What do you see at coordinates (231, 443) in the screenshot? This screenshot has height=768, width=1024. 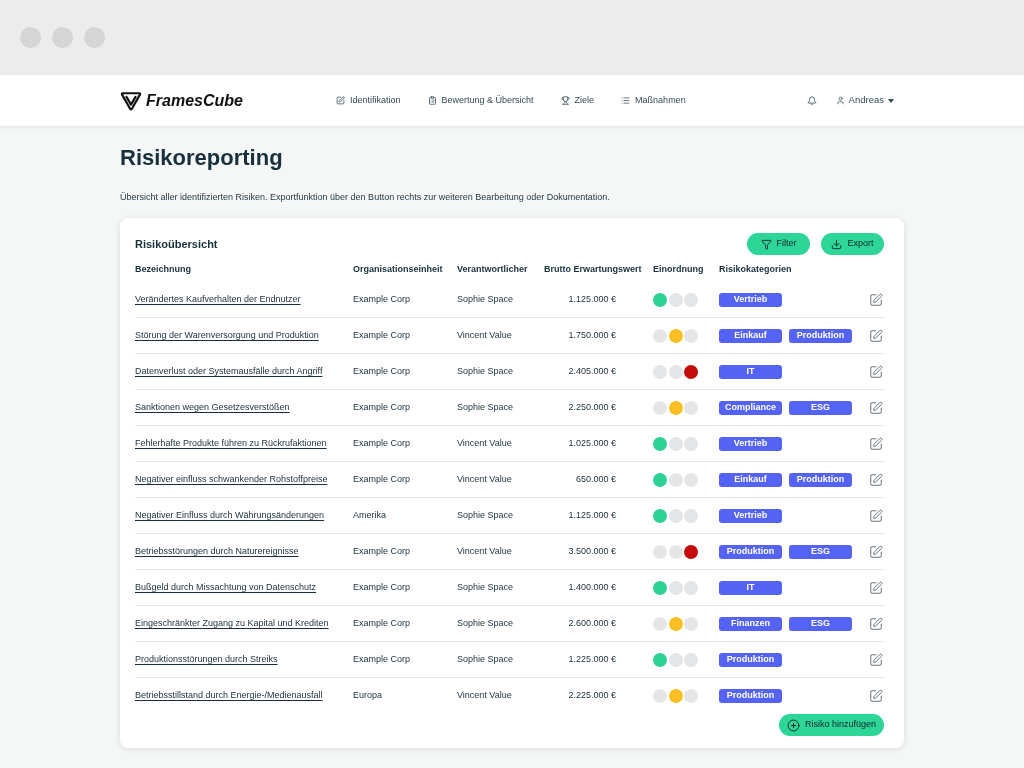 I see `risk-name-link: Fehlerhafte Produkte führen zu Rückrufaktionen` at bounding box center [231, 443].